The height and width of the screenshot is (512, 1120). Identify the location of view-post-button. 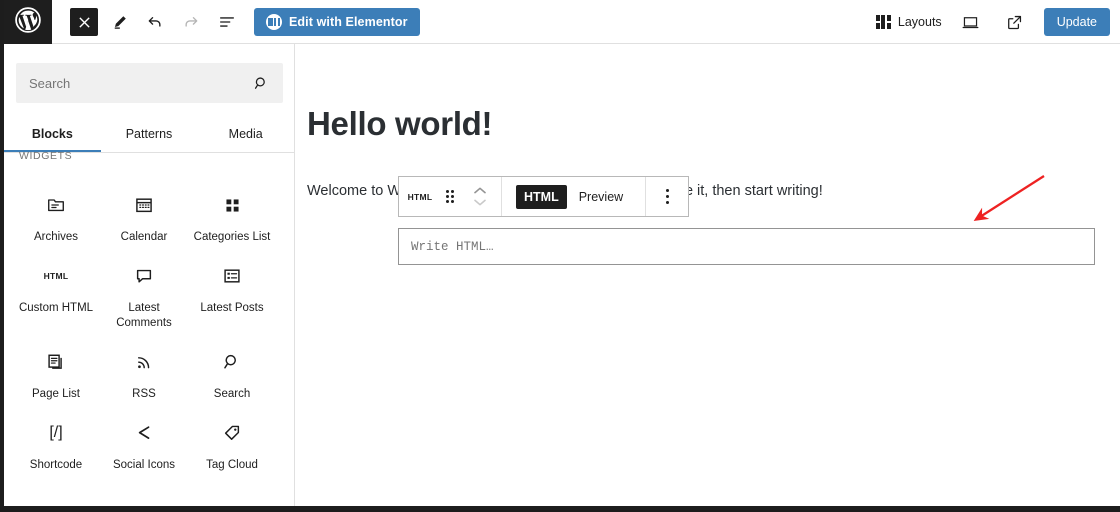
(1015, 22).